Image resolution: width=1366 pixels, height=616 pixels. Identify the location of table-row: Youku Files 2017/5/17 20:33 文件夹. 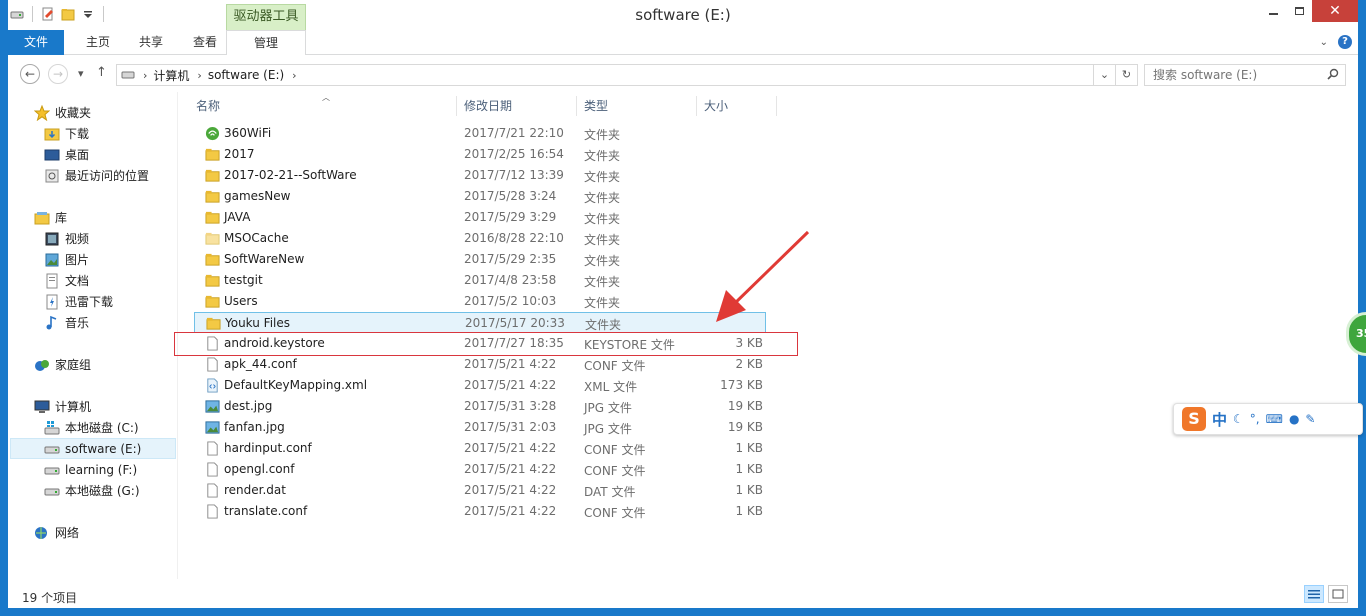
(480, 322).